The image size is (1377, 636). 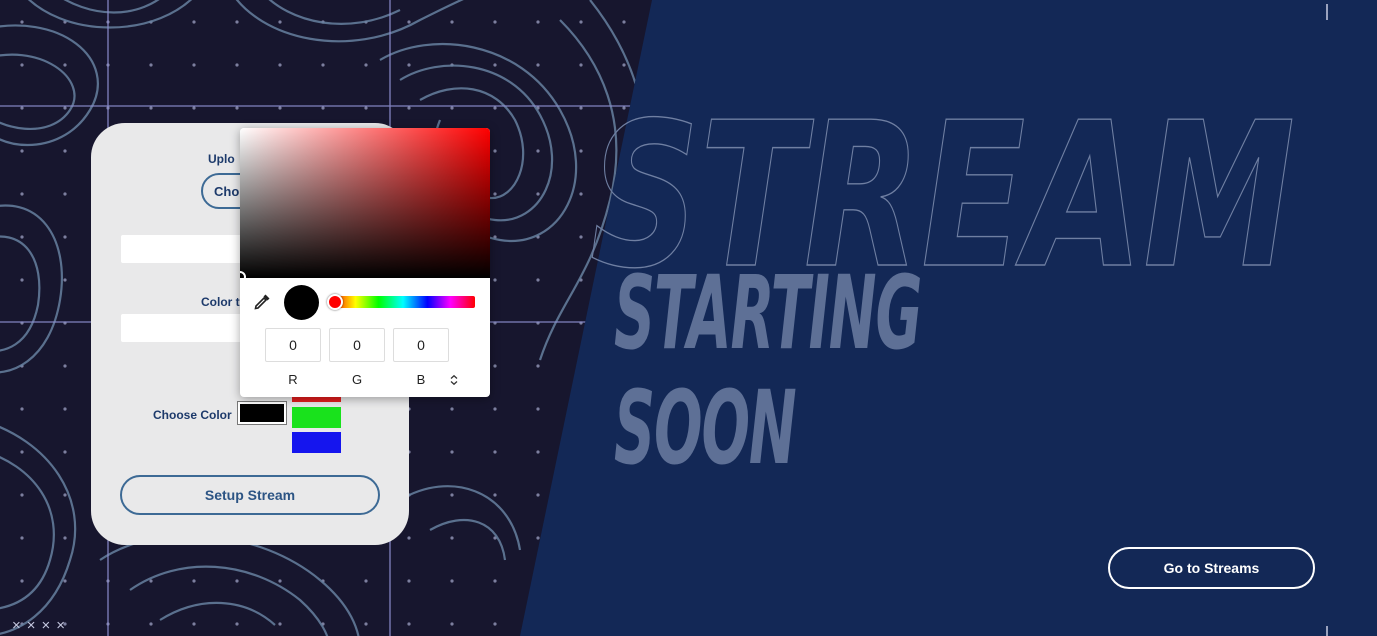 What do you see at coordinates (262, 413) in the screenshot?
I see `current-color-swatch` at bounding box center [262, 413].